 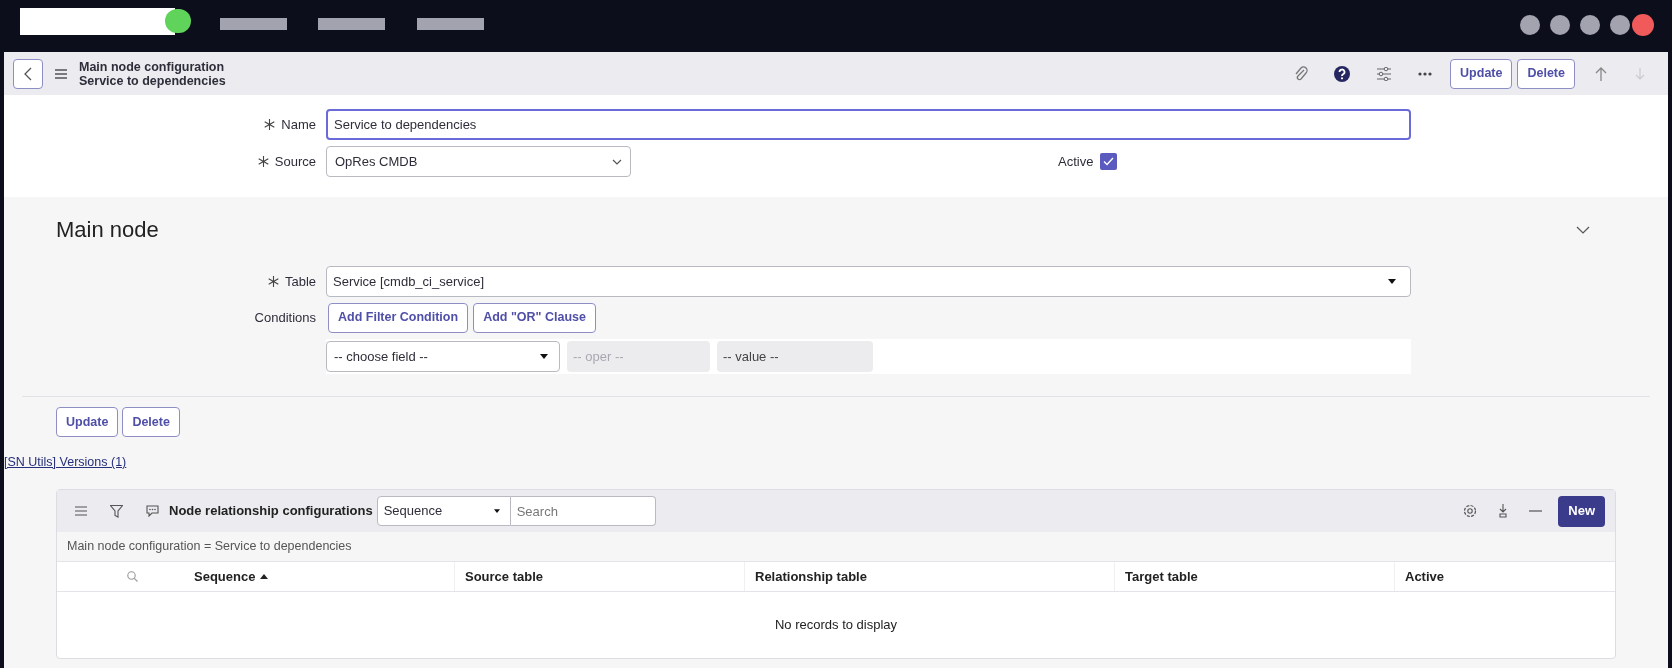 What do you see at coordinates (152, 66) in the screenshot?
I see `page-title: Main node configuration` at bounding box center [152, 66].